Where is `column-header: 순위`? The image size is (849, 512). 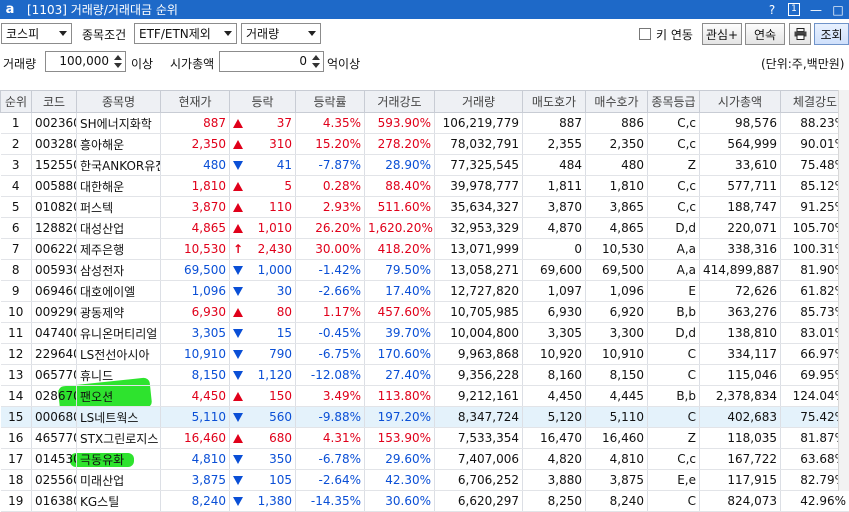
column-header: 순위 is located at coordinates (16, 102).